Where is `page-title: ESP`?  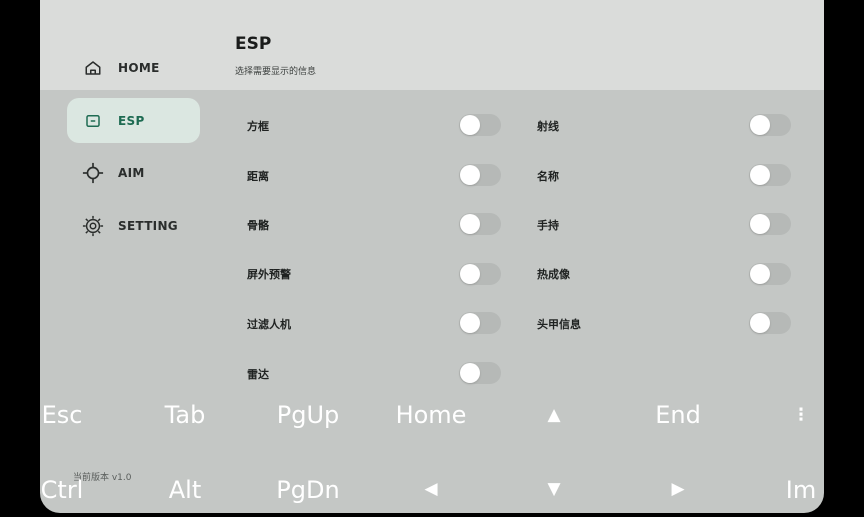
page-title: ESP is located at coordinates (253, 44).